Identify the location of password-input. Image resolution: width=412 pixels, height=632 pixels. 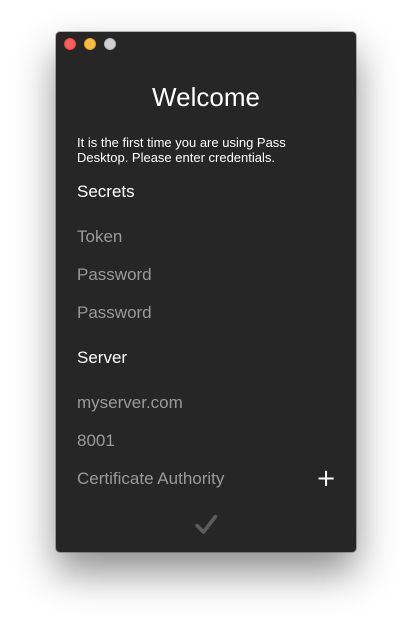
(205, 275).